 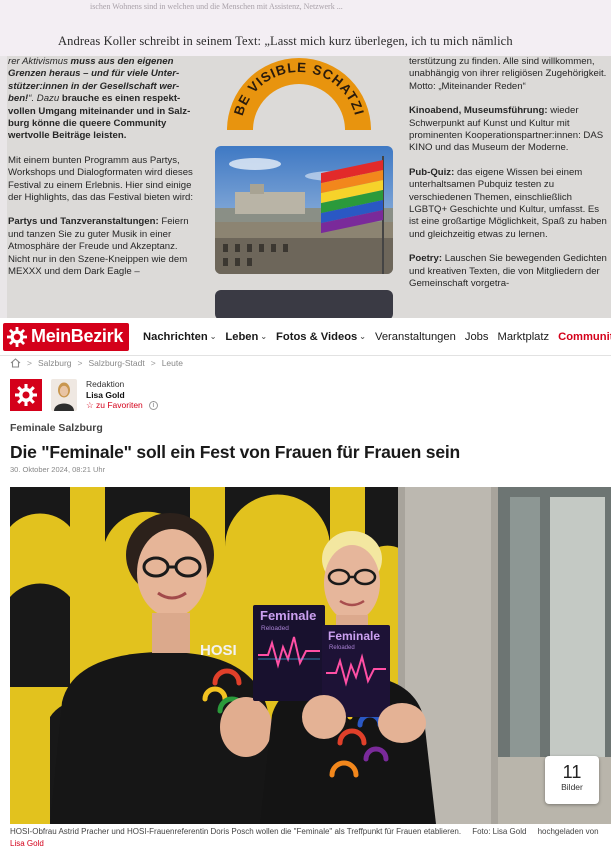 I want to click on nav-item-label: Marktplatz, so click(x=523, y=336).